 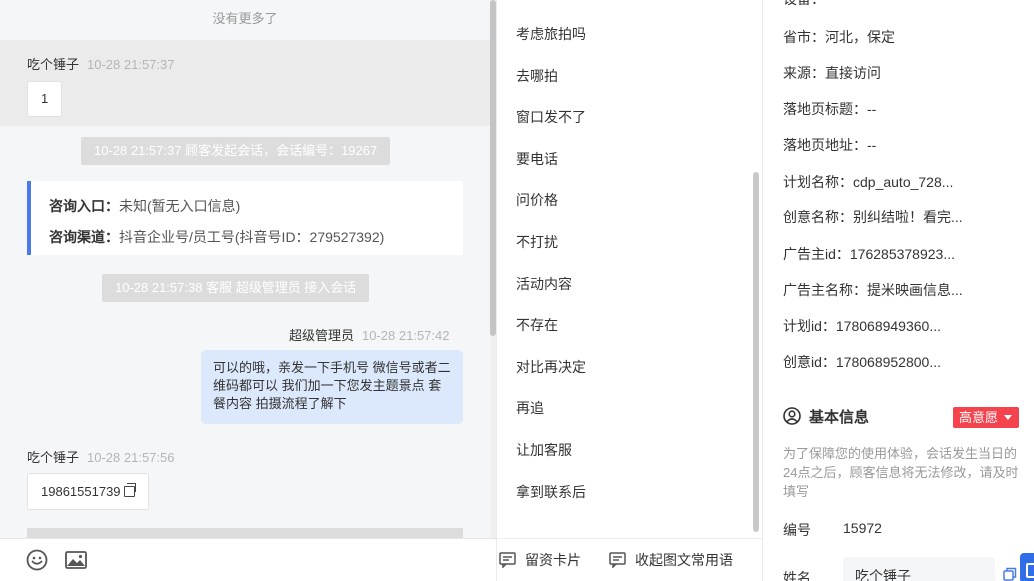 I want to click on smiley-icon, so click(x=37, y=560).